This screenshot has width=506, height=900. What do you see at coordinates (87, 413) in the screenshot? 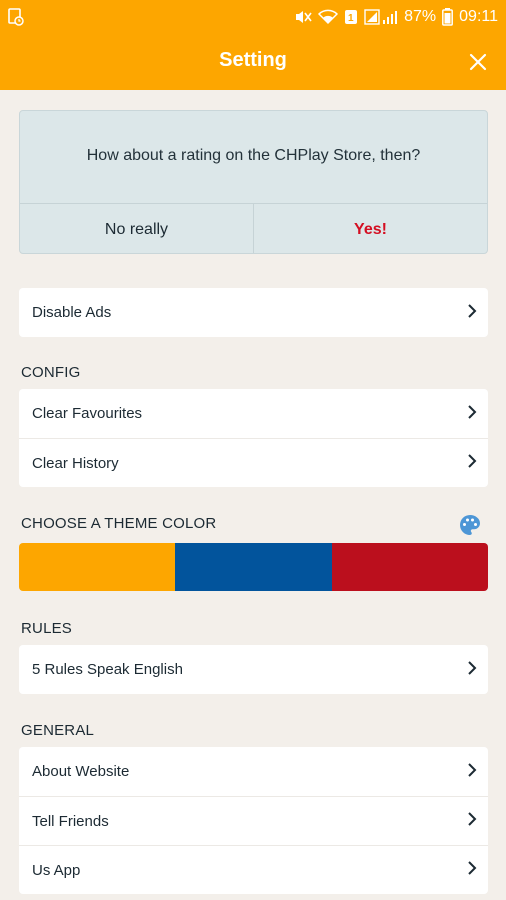
I see `clear-favourites-label: Clear Favourites` at bounding box center [87, 413].